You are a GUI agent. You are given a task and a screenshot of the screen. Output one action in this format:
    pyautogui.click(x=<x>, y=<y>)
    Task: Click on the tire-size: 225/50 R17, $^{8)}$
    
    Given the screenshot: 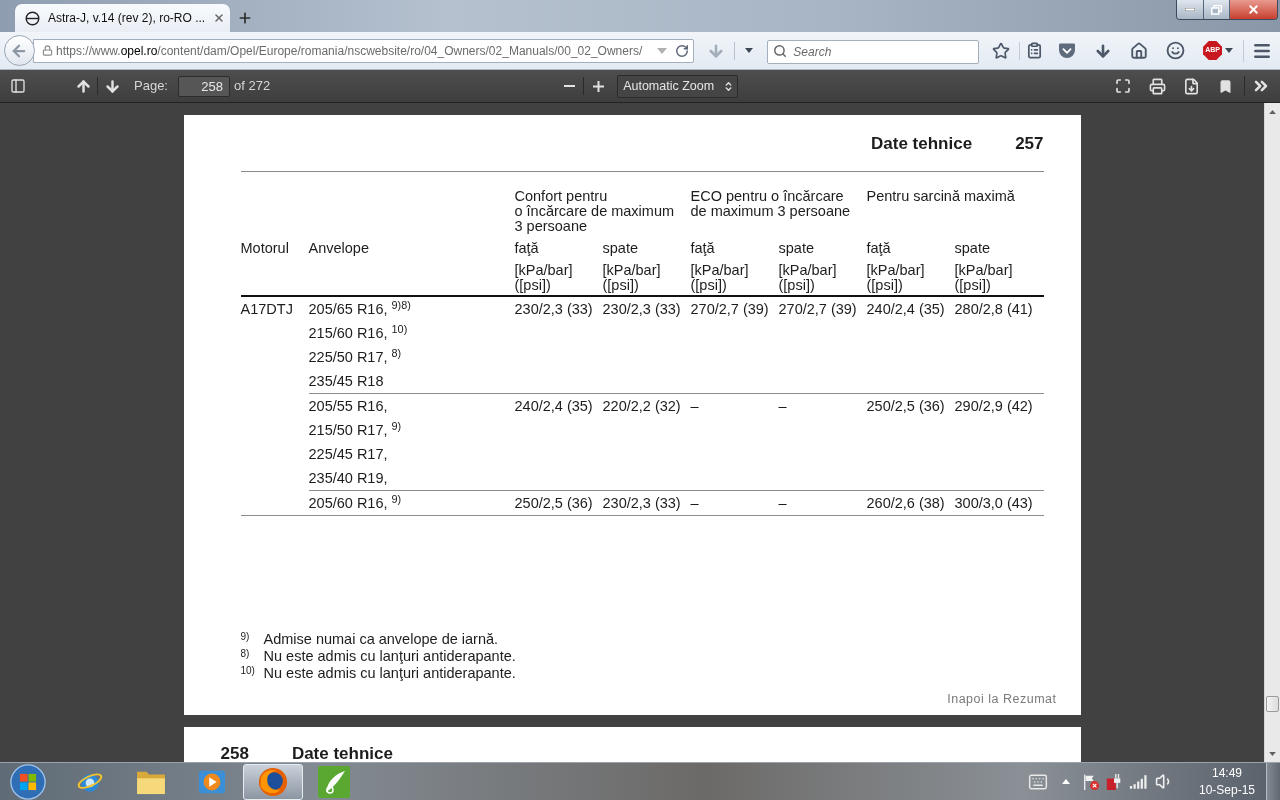 What is the action you would take?
    pyautogui.click(x=355, y=356)
    